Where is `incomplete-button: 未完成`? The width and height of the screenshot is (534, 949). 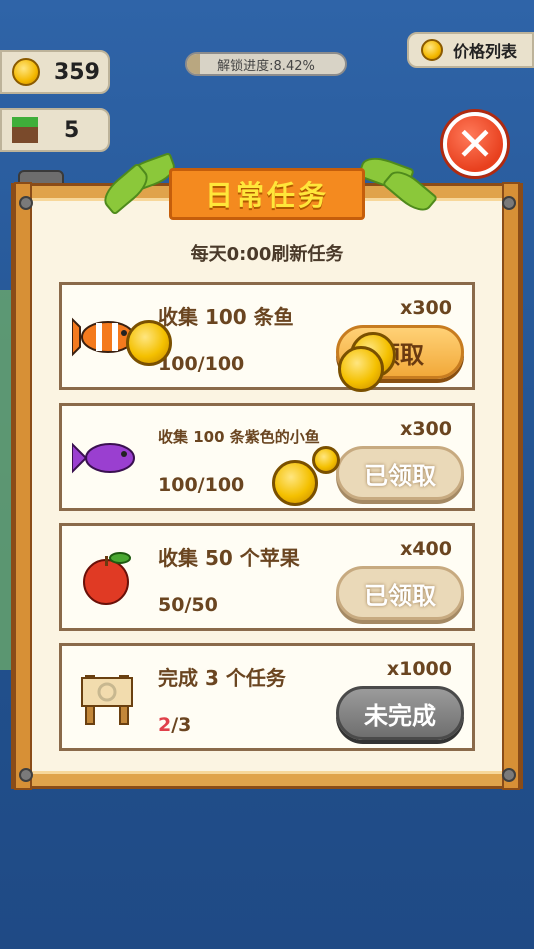 incomplete-button: 未完成 is located at coordinates (400, 713).